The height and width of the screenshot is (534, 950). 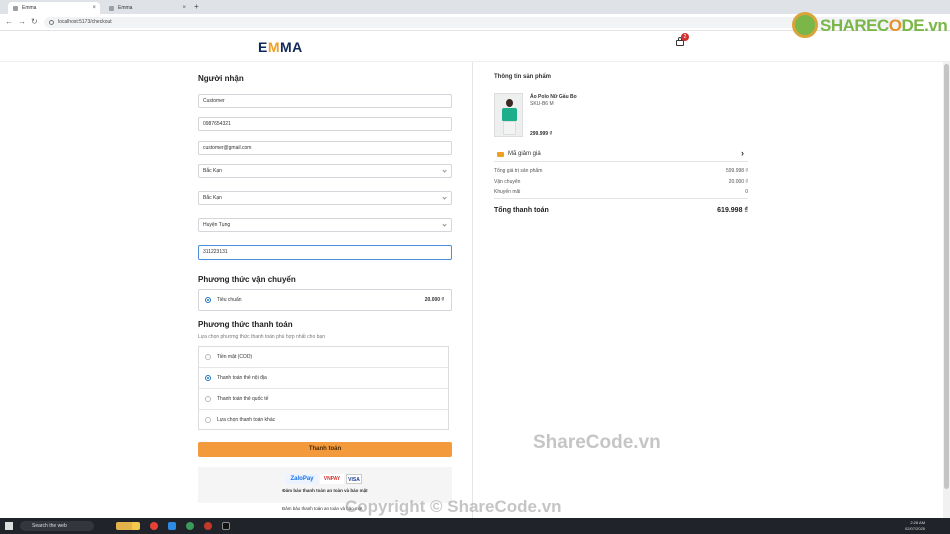 I want to click on ward-value: Huyện Tụng, so click(x=217, y=225).